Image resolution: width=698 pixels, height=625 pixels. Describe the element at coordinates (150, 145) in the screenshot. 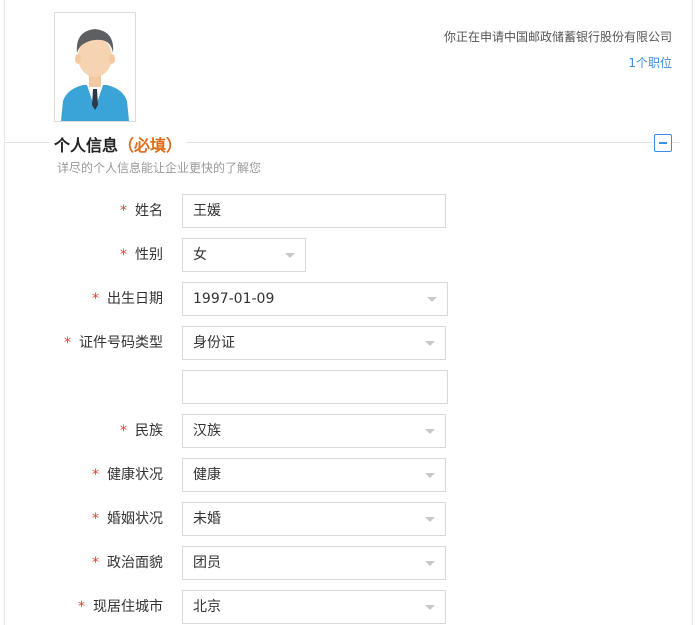

I see `required-tag: （必填）` at that location.